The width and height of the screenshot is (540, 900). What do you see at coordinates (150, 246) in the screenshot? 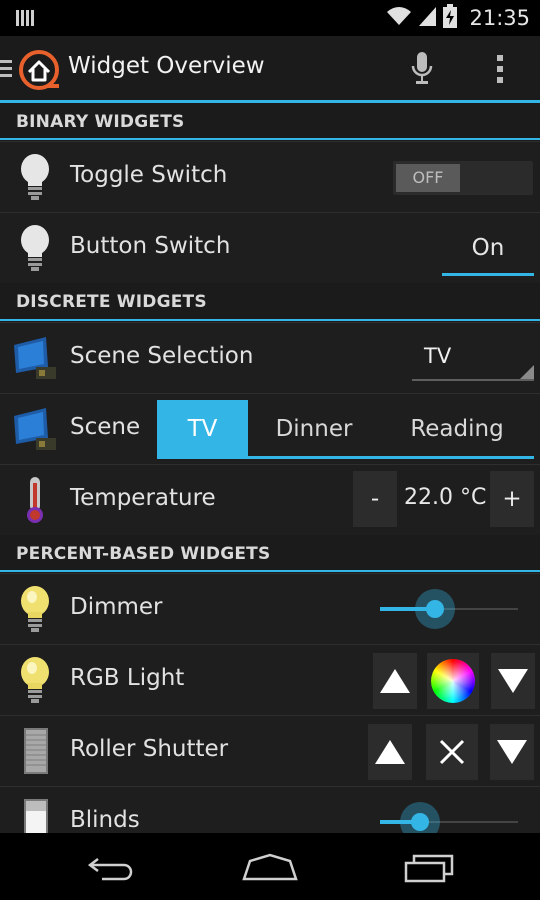
I see `item-label: Button Switch` at bounding box center [150, 246].